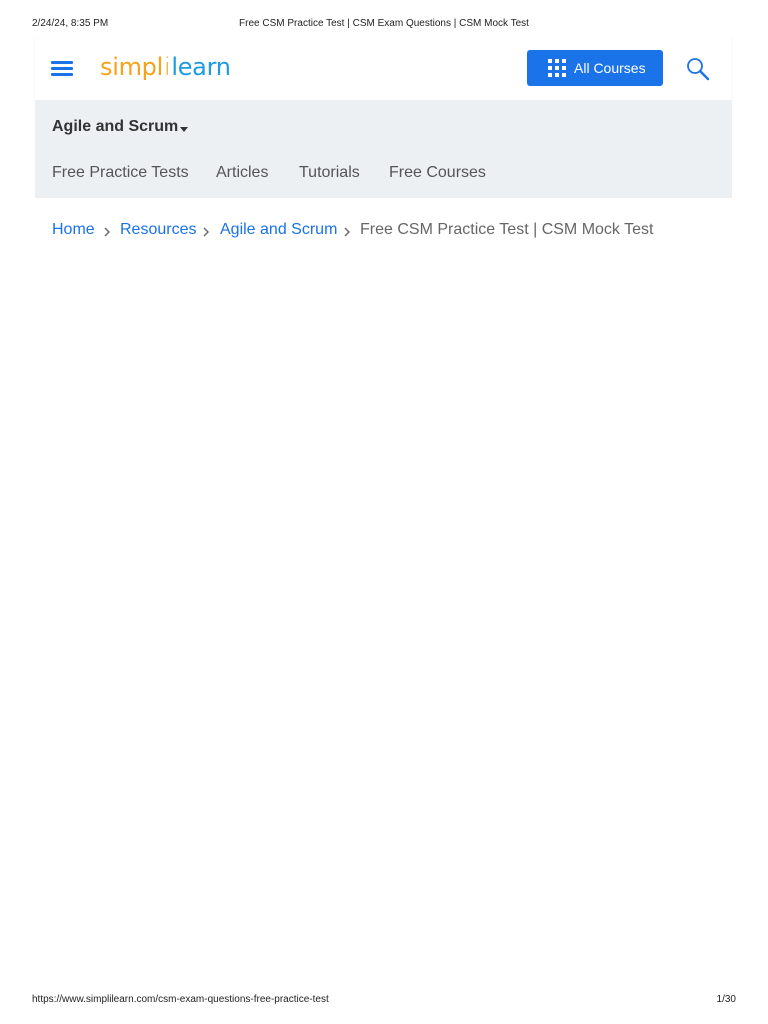  Describe the element at coordinates (557, 68) in the screenshot. I see `grid-icon` at that location.